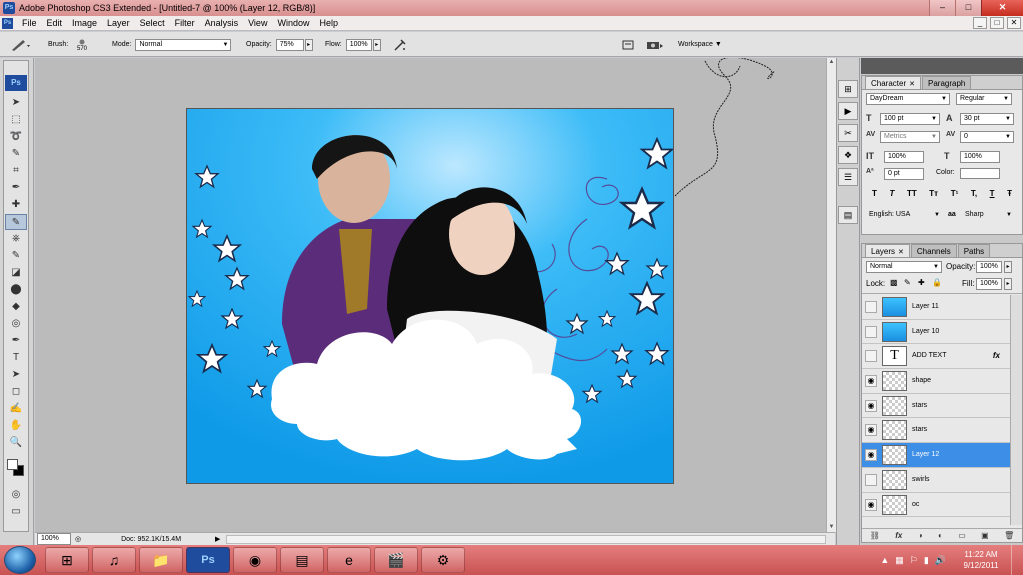 This screenshot has width=1023, height=575. Describe the element at coordinates (208, 560) in the screenshot. I see `taskbar-photoshop-icon: Ps` at that location.